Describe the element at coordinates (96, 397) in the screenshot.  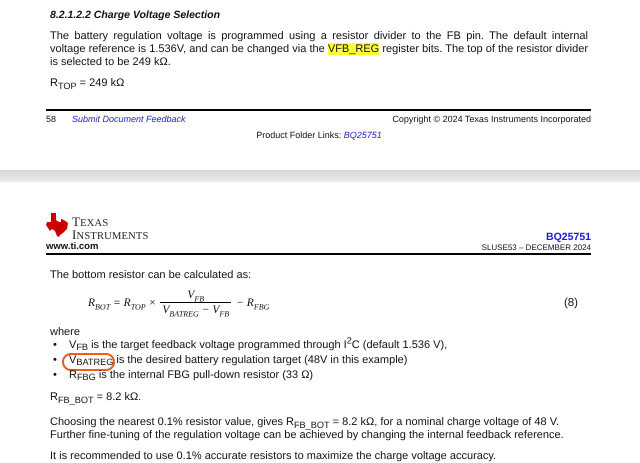
I see `result-text: R$_{FB_BOT}$ = 8.2 kΩ.` at that location.